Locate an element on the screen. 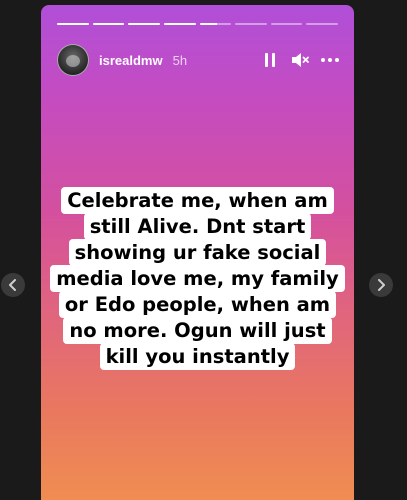 Image resolution: width=407 pixels, height=500 pixels. pause-icon is located at coordinates (270, 60).